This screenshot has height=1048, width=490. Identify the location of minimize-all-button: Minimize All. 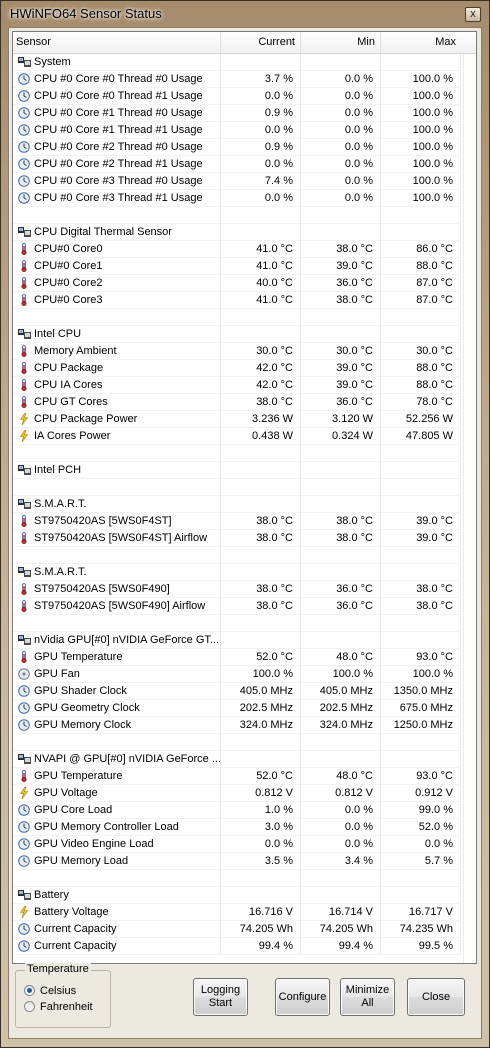
(367, 997).